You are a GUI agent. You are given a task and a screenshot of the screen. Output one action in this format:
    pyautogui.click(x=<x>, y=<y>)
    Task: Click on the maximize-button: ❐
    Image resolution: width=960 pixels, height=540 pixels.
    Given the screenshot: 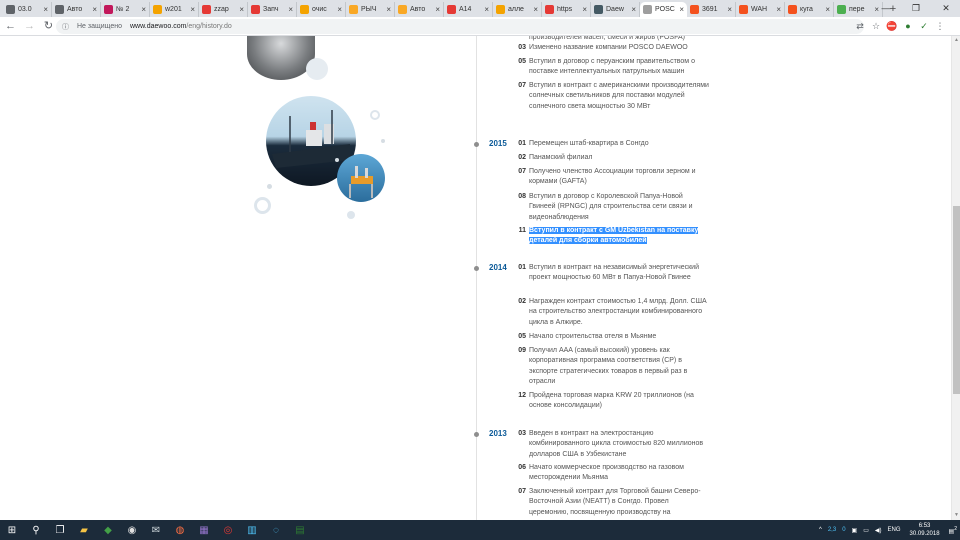 What is the action you would take?
    pyautogui.click(x=916, y=8)
    